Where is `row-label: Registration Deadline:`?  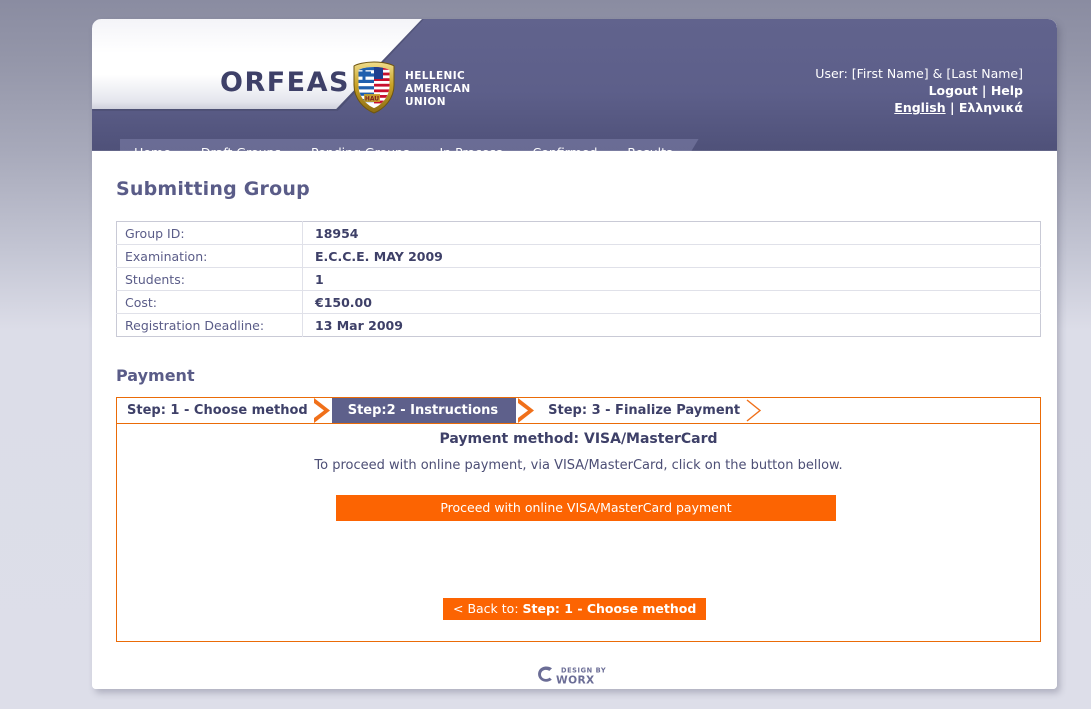
row-label: Registration Deadline: is located at coordinates (209, 325).